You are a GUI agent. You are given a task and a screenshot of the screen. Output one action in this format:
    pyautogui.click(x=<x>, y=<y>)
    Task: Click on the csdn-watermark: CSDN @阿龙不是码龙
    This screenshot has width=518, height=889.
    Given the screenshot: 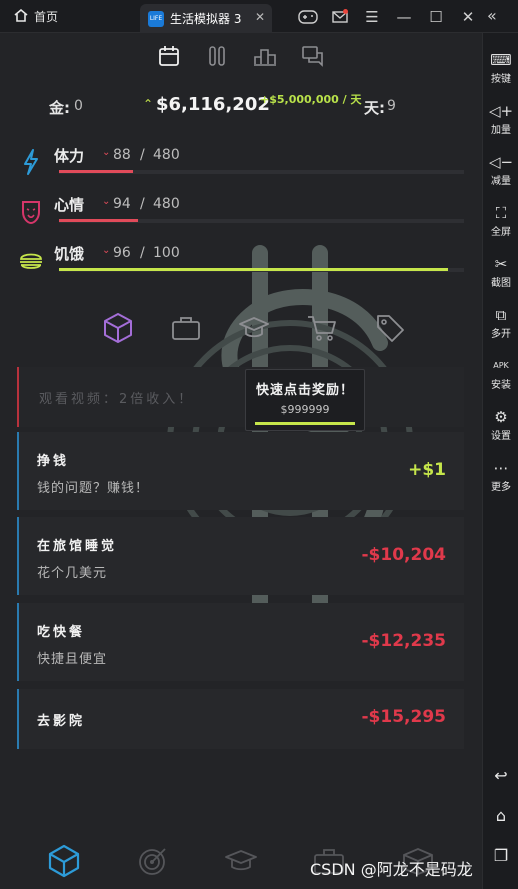 What is the action you would take?
    pyautogui.click(x=391, y=869)
    